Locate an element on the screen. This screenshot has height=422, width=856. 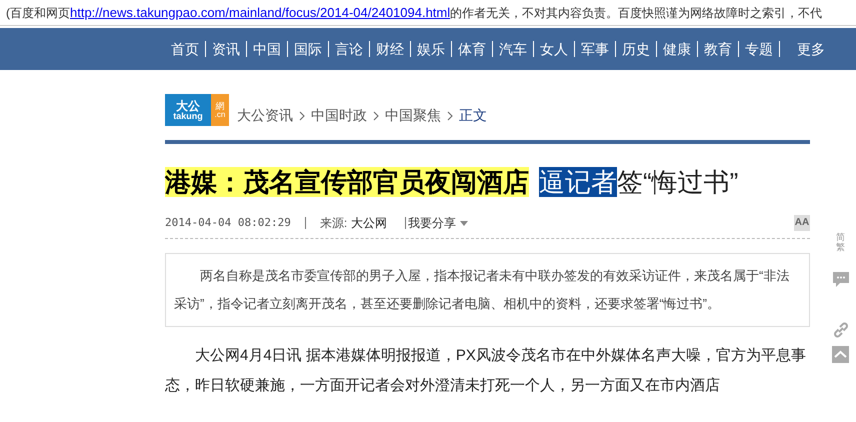
summary-box: 两名自称是茂名市委宣传部的男子入屋，指本报记者未有中联办签发的有效采访证件，来茂名属于“非法采访”，指令记者立刻离开茂名，甚至还要删除记者电脑、相机中的资料，还要求签署“悔过书”。 is located at coordinates (487, 290).